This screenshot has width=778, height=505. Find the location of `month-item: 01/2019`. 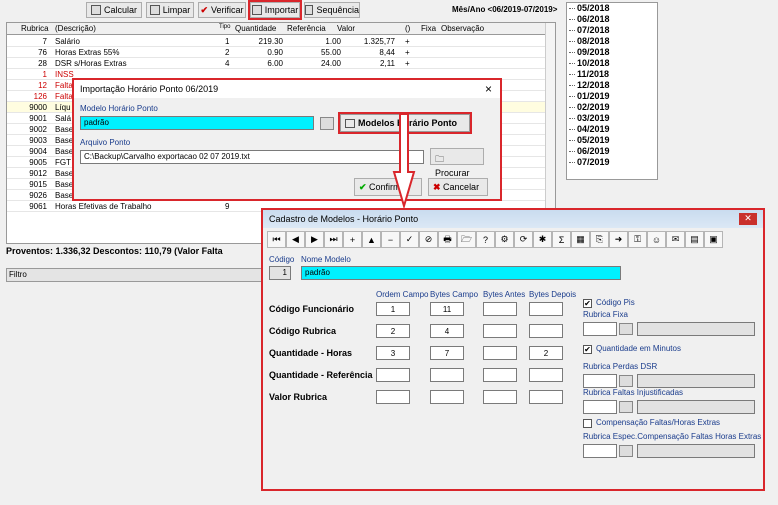

month-item: 01/2019 is located at coordinates (612, 96).